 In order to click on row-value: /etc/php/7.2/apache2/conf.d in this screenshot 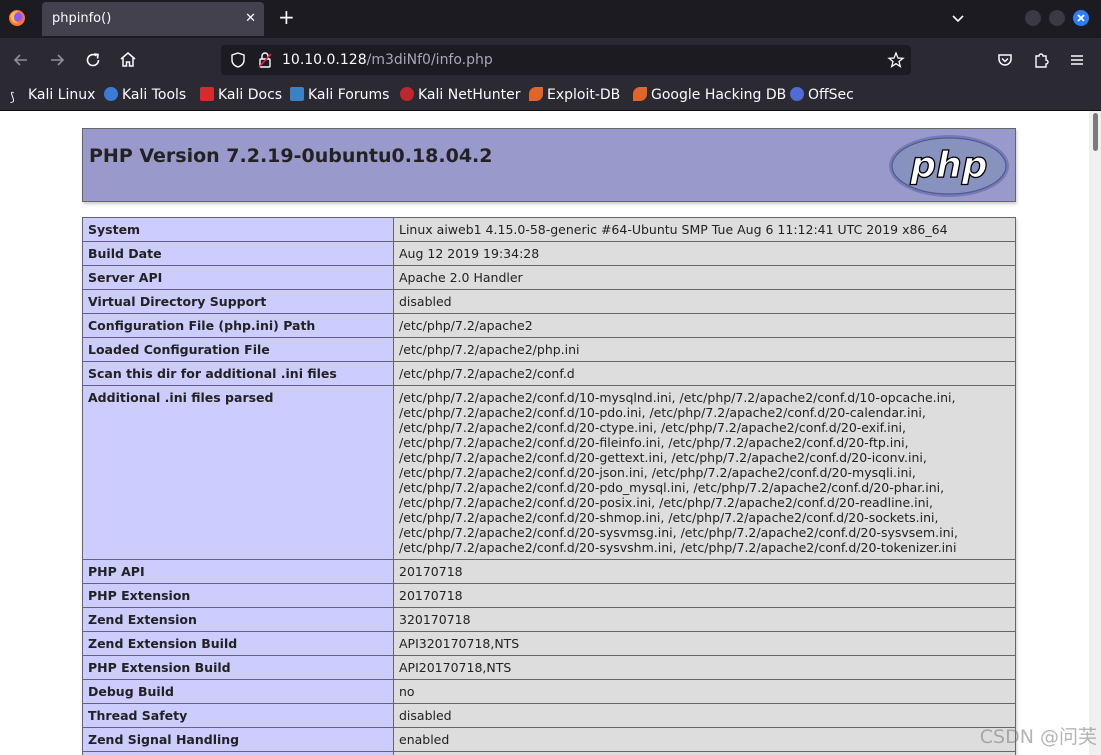, I will do `click(704, 373)`.